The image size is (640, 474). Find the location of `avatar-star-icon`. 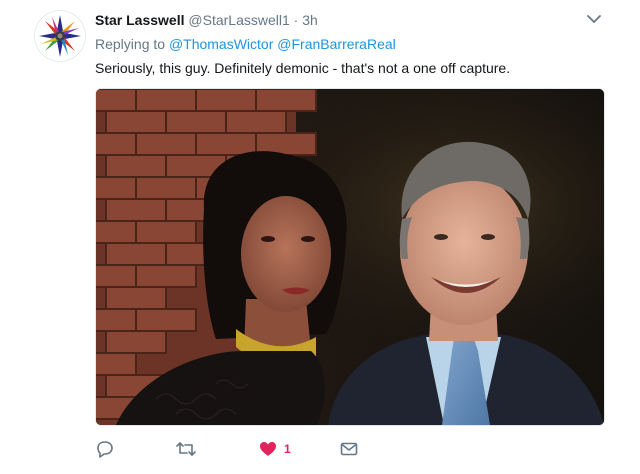

avatar-star-icon is located at coordinates (60, 36).